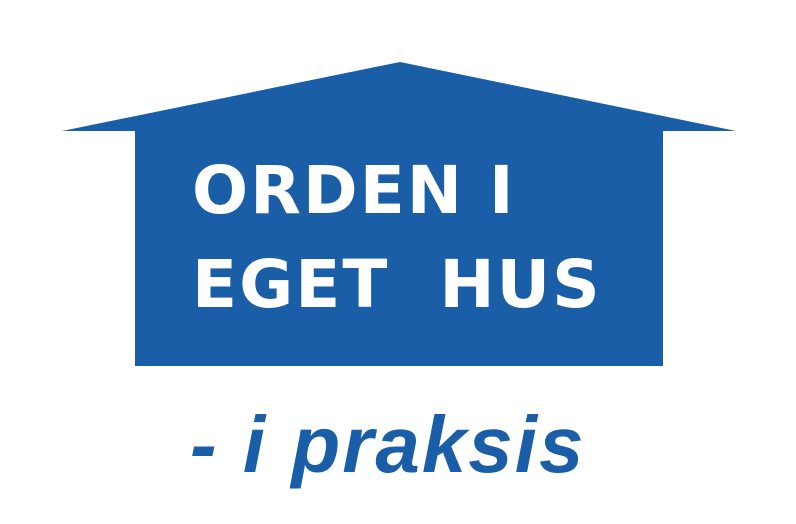 This screenshot has width=796, height=524. What do you see at coordinates (399, 96) in the screenshot?
I see `house-roof` at bounding box center [399, 96].